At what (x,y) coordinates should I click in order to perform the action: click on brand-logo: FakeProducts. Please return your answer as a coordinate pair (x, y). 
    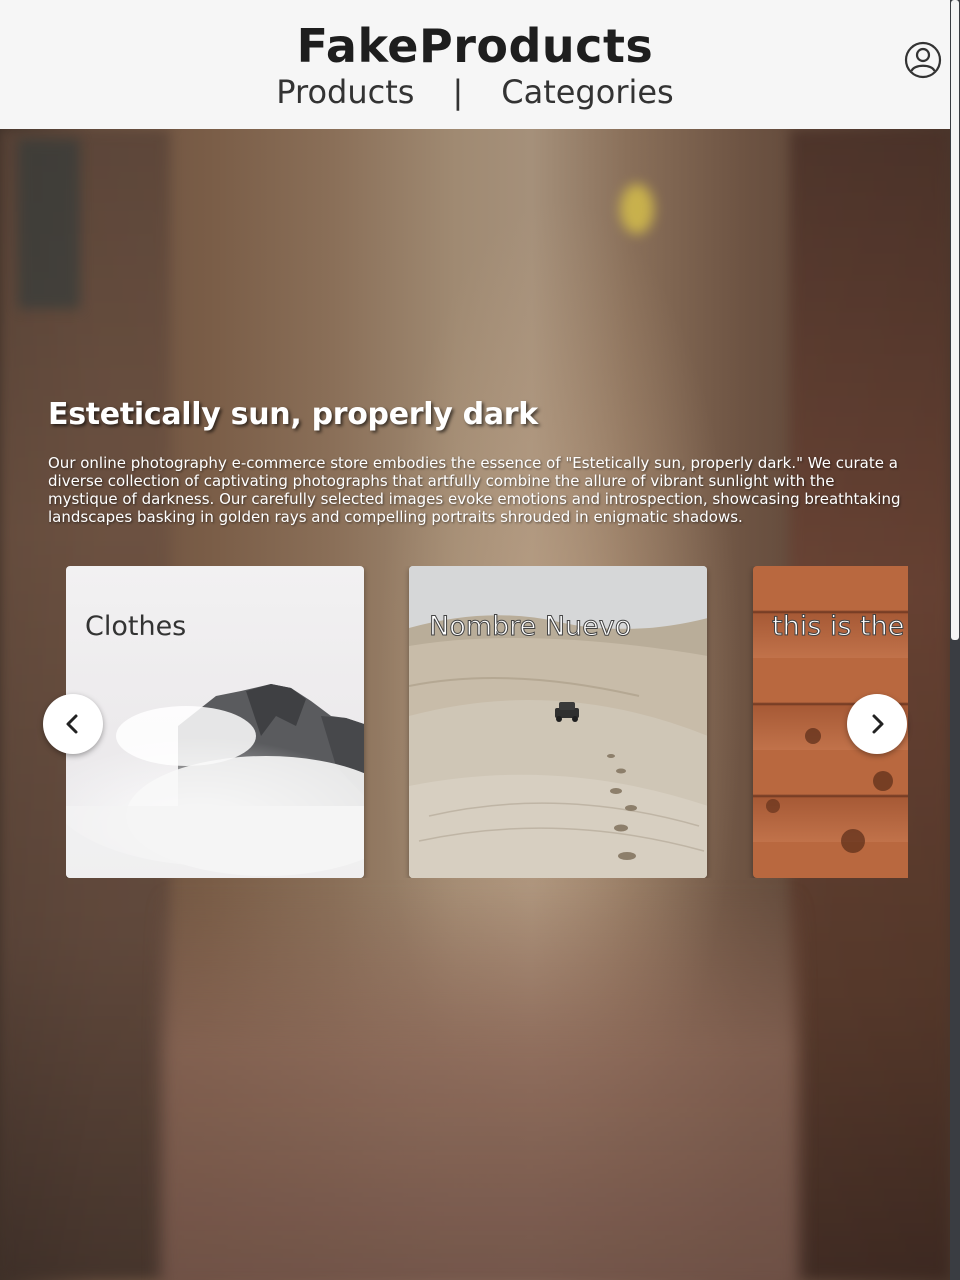
    Looking at the image, I should click on (475, 46).